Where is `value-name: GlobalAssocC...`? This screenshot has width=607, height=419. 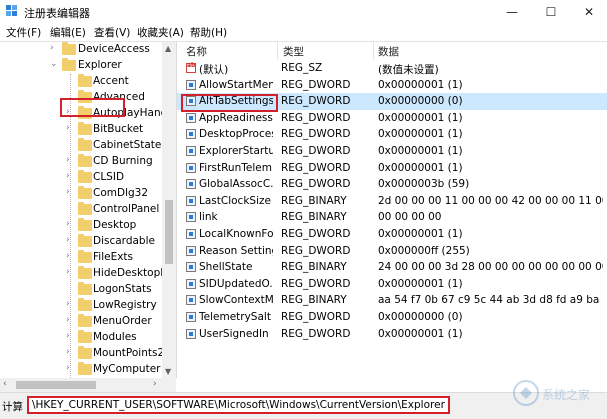
value-name: GlobalAssocC... is located at coordinates (236, 184).